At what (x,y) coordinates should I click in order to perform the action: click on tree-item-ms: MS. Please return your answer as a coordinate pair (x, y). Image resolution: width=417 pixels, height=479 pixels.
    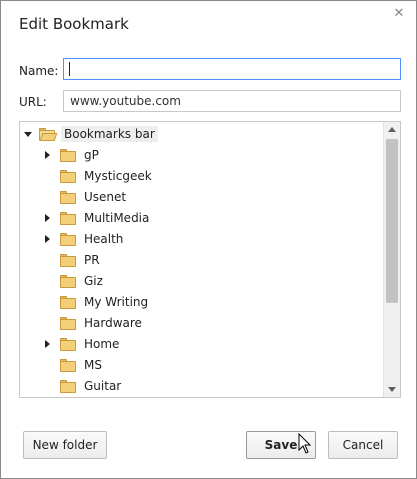
    Looking at the image, I should click on (201, 365).